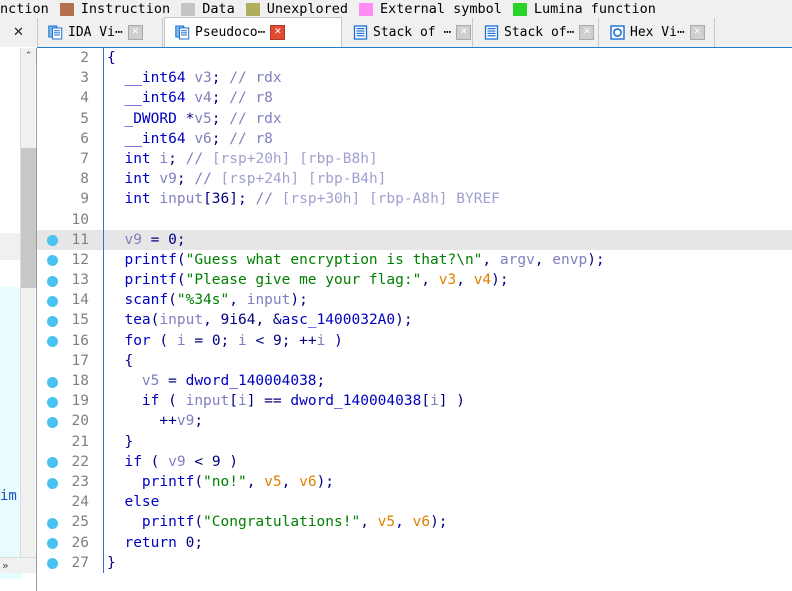  What do you see at coordinates (155, 240) in the screenshot?
I see `code-token: =` at bounding box center [155, 240].